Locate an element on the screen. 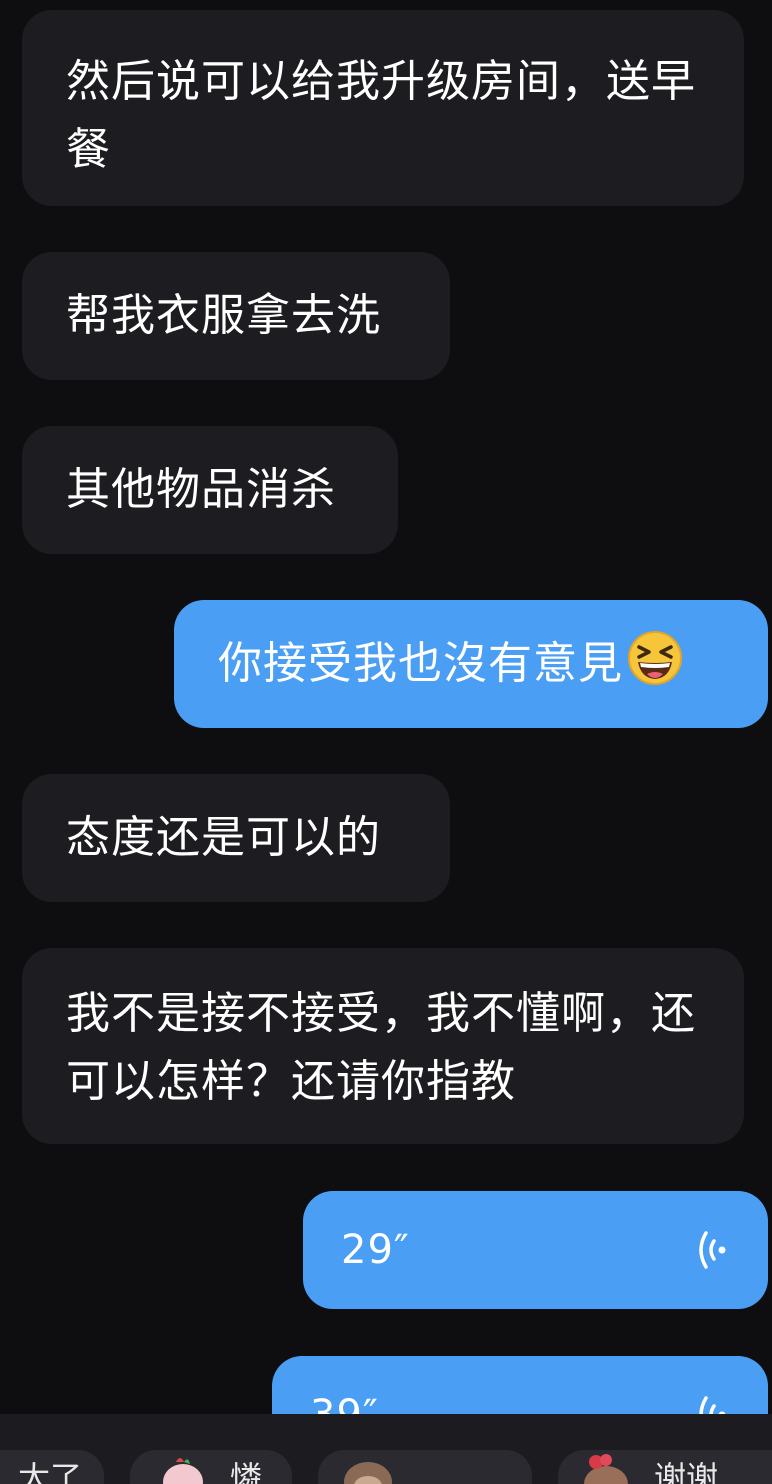  message-text: 其他物品消杀 is located at coordinates (201, 489).